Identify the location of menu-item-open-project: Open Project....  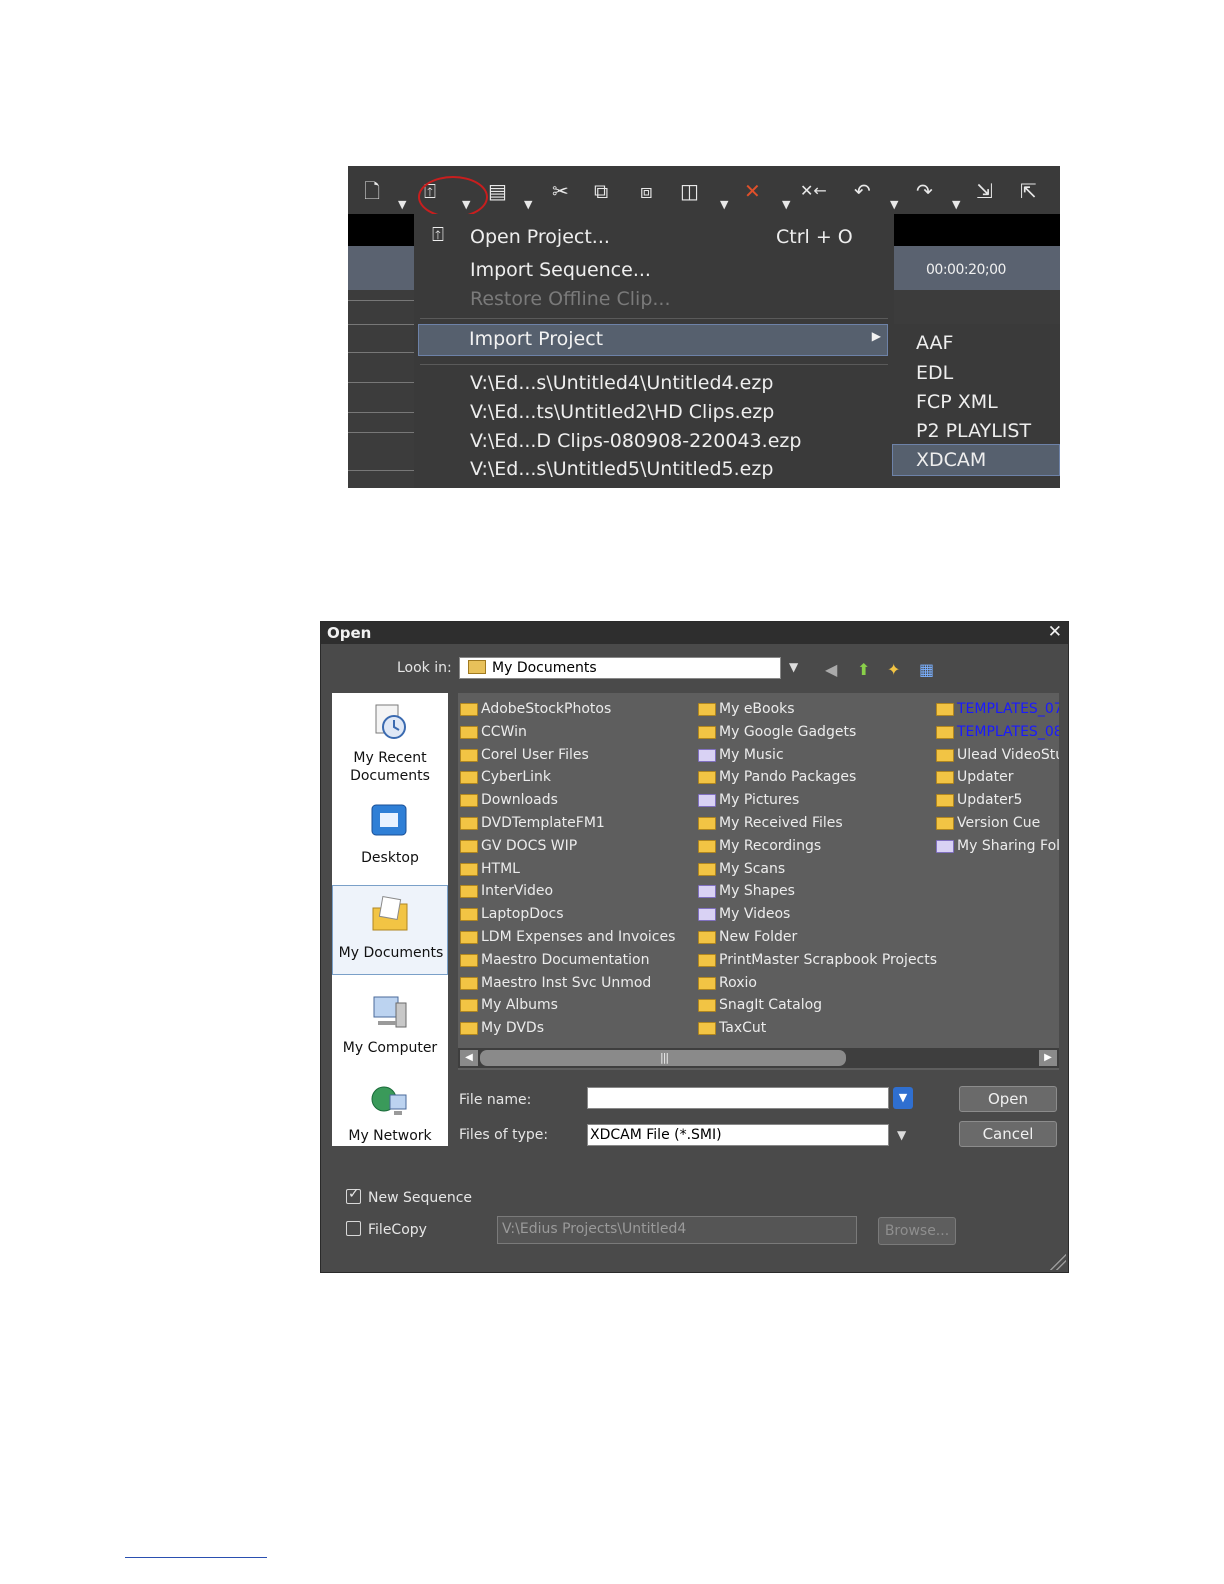
(540, 237).